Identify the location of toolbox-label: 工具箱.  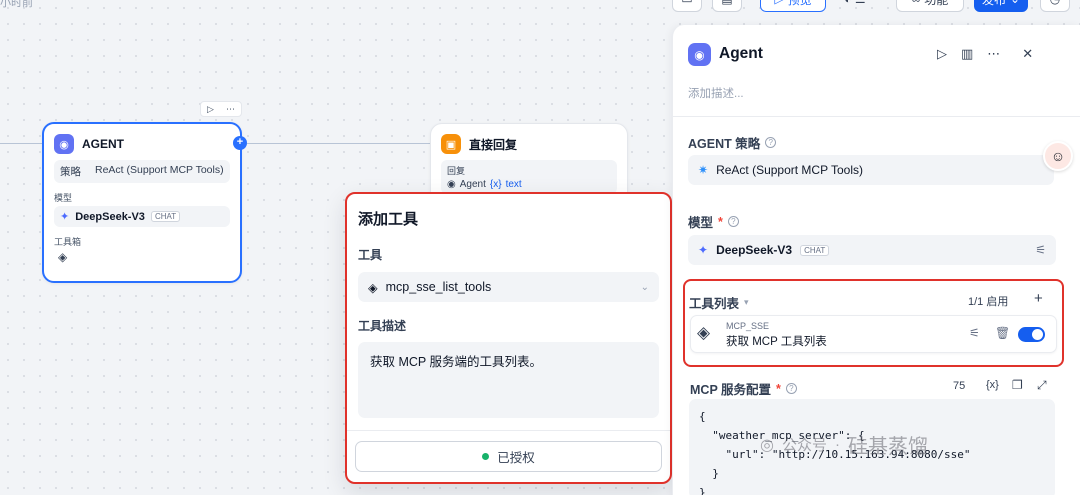
(68, 242).